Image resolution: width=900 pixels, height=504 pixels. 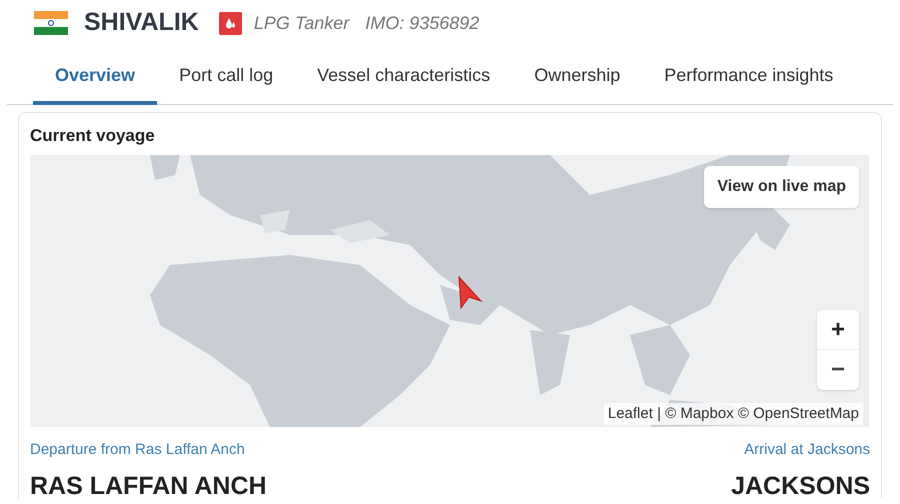 I want to click on tab: Ownership, so click(x=577, y=77).